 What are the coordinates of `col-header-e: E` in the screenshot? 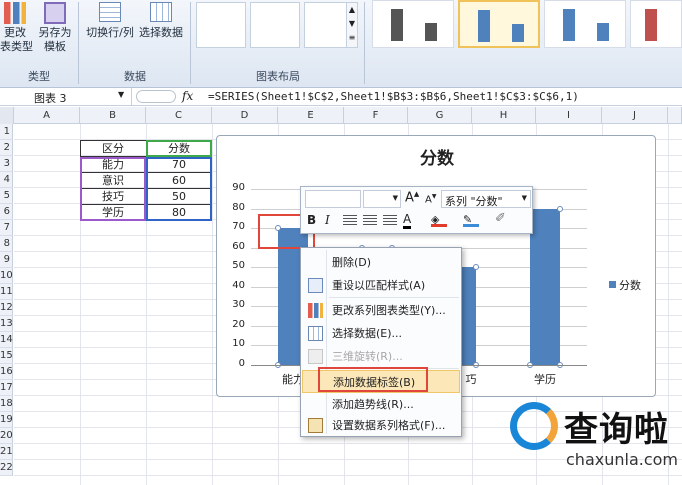 It's located at (311, 115).